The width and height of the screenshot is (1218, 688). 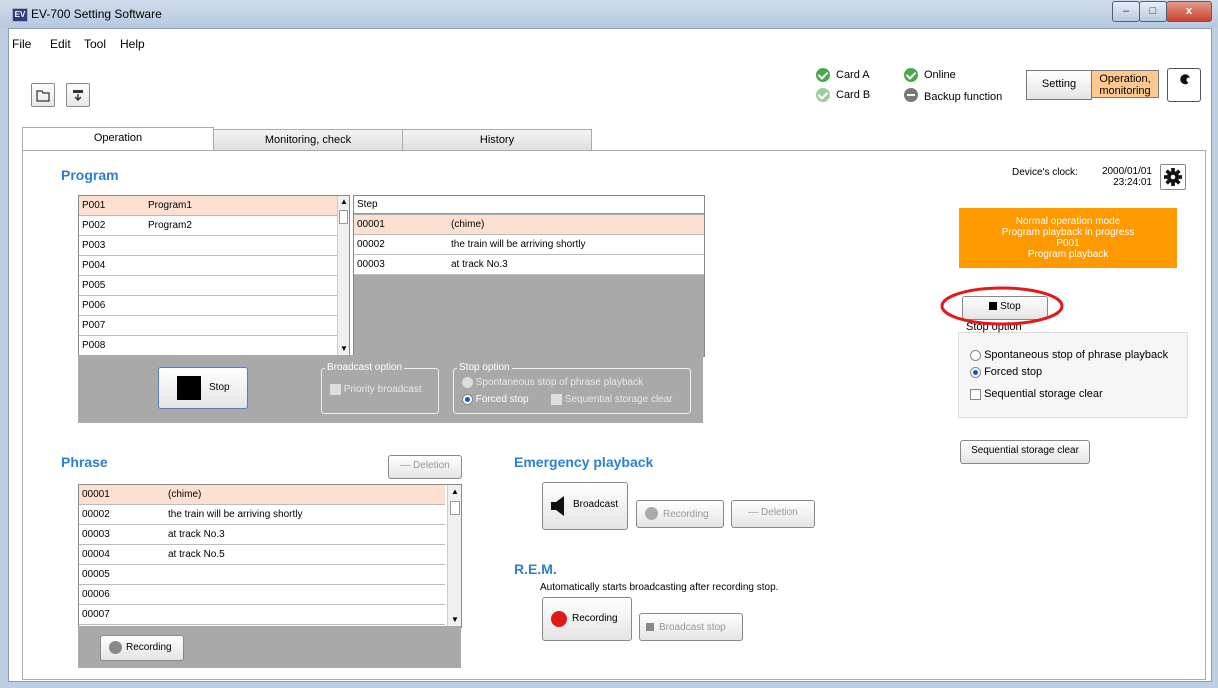 I want to click on operation-mode-button: Operation, monitoring, so click(x=1125, y=84).